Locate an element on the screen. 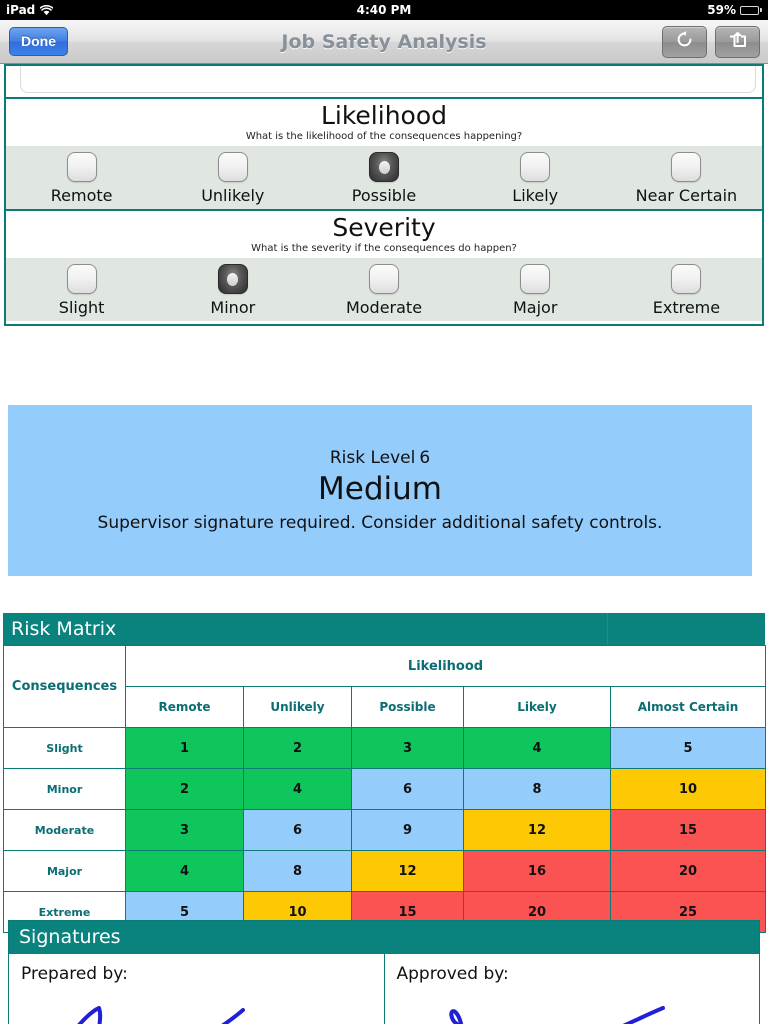  severity-option-minor: Minor is located at coordinates (232, 290).